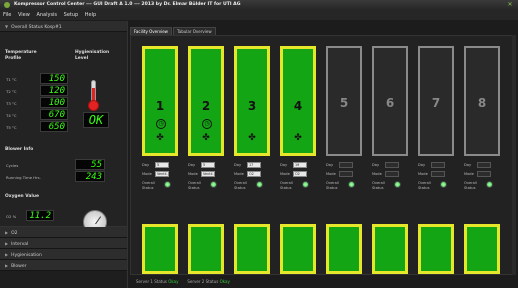  Describe the element at coordinates (160, 101) in the screenshot. I see `chamber-1: 1 ◷ ✤` at that location.